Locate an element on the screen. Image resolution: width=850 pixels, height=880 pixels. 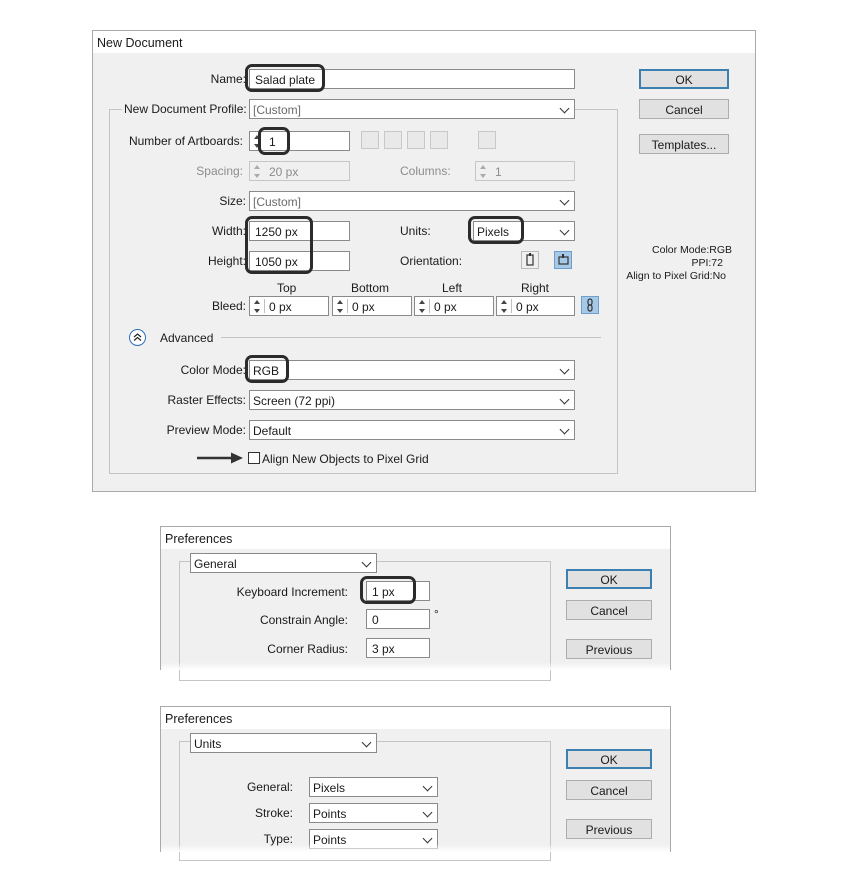
double-chevron-up-icon is located at coordinates (137, 337).